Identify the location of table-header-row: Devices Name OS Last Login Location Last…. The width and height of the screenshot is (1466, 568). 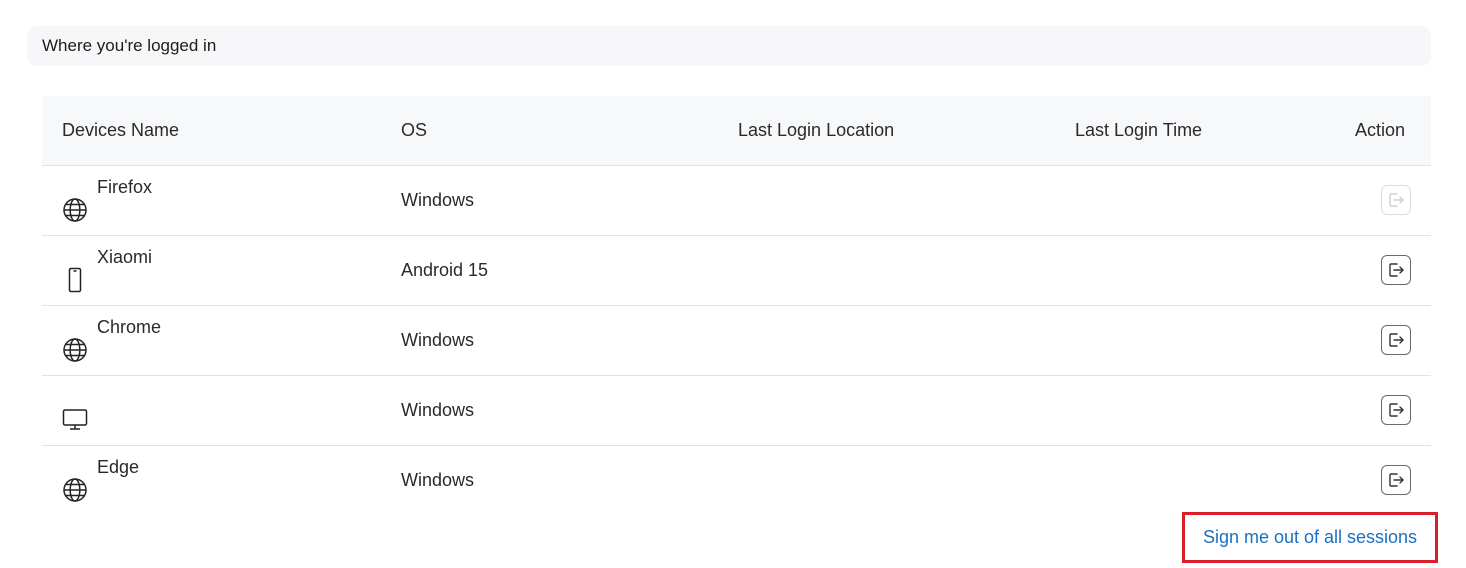
(736, 131).